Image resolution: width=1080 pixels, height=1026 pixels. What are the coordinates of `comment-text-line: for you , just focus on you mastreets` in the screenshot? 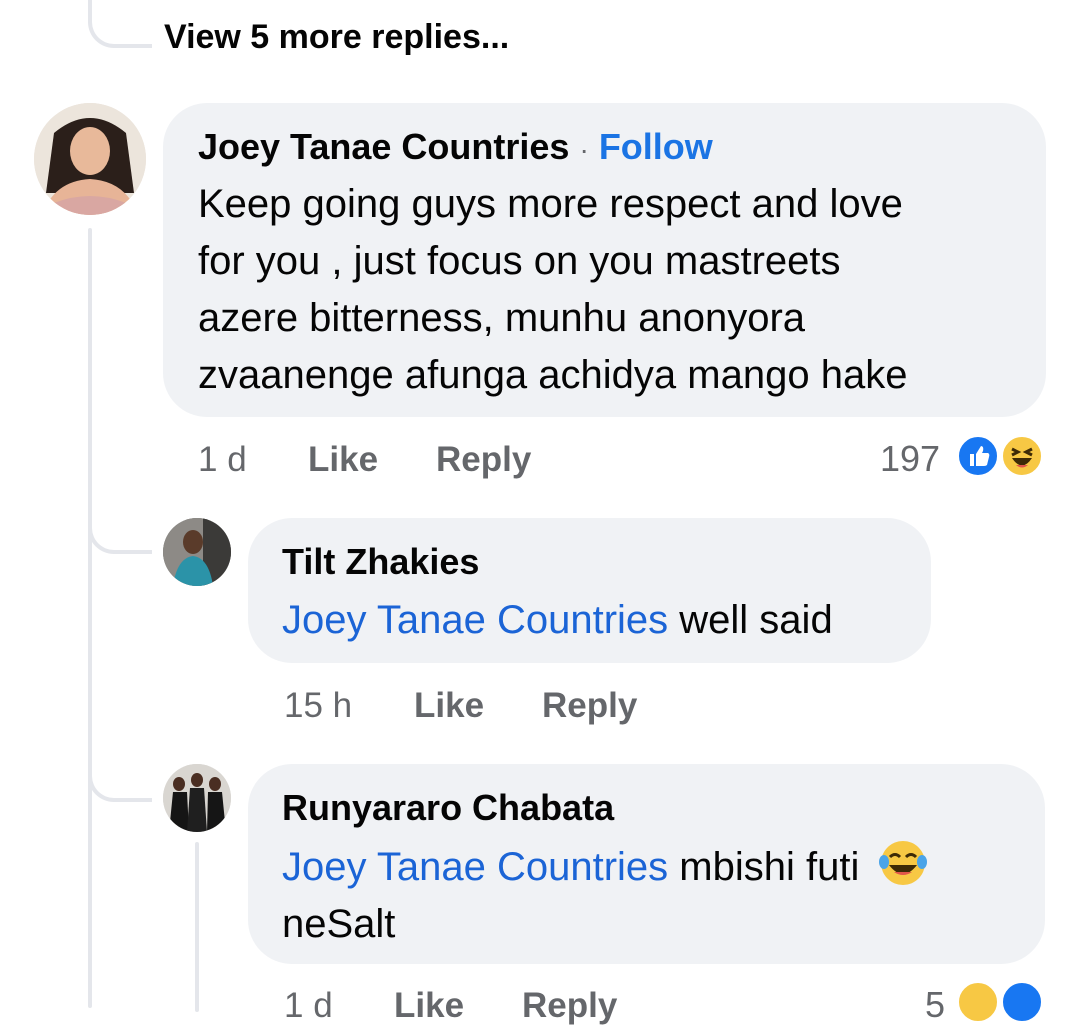 It's located at (519, 261).